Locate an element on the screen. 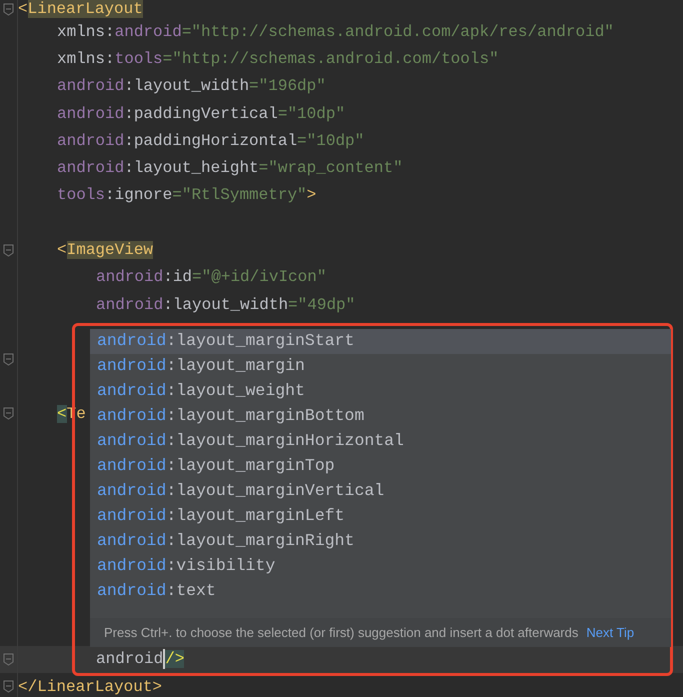 Image resolution: width=683 pixels, height=697 pixels. code-line: android:paddingHorizontal="10dp" is located at coordinates (210, 141).